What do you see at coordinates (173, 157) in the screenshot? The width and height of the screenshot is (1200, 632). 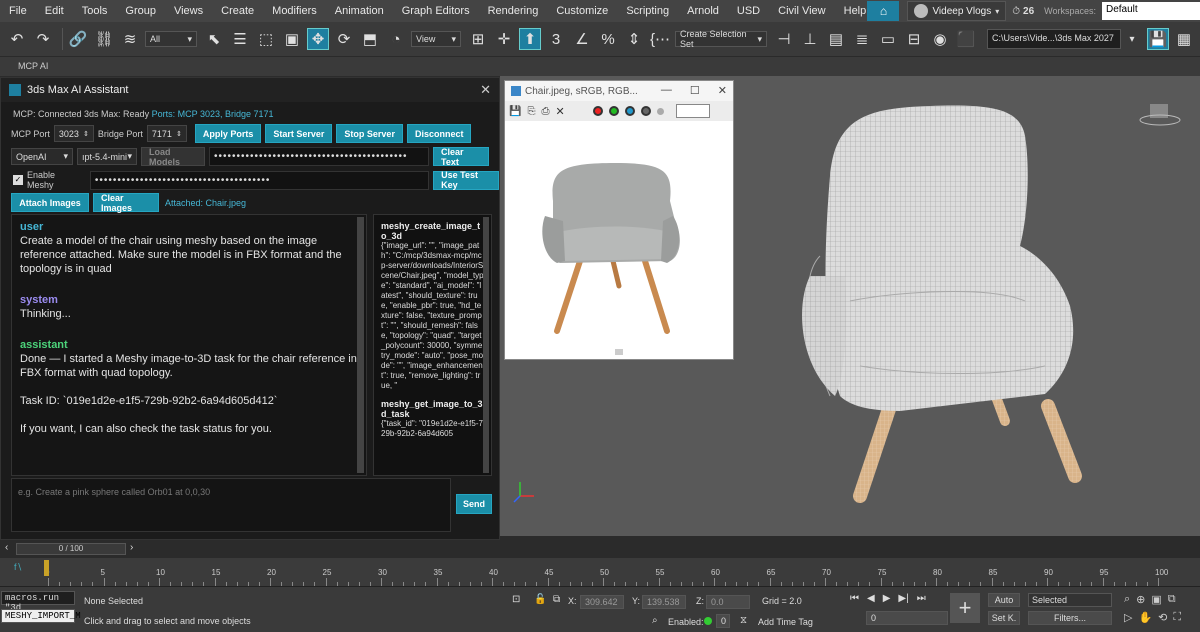 I see `load-models-button: Load Models` at bounding box center [173, 157].